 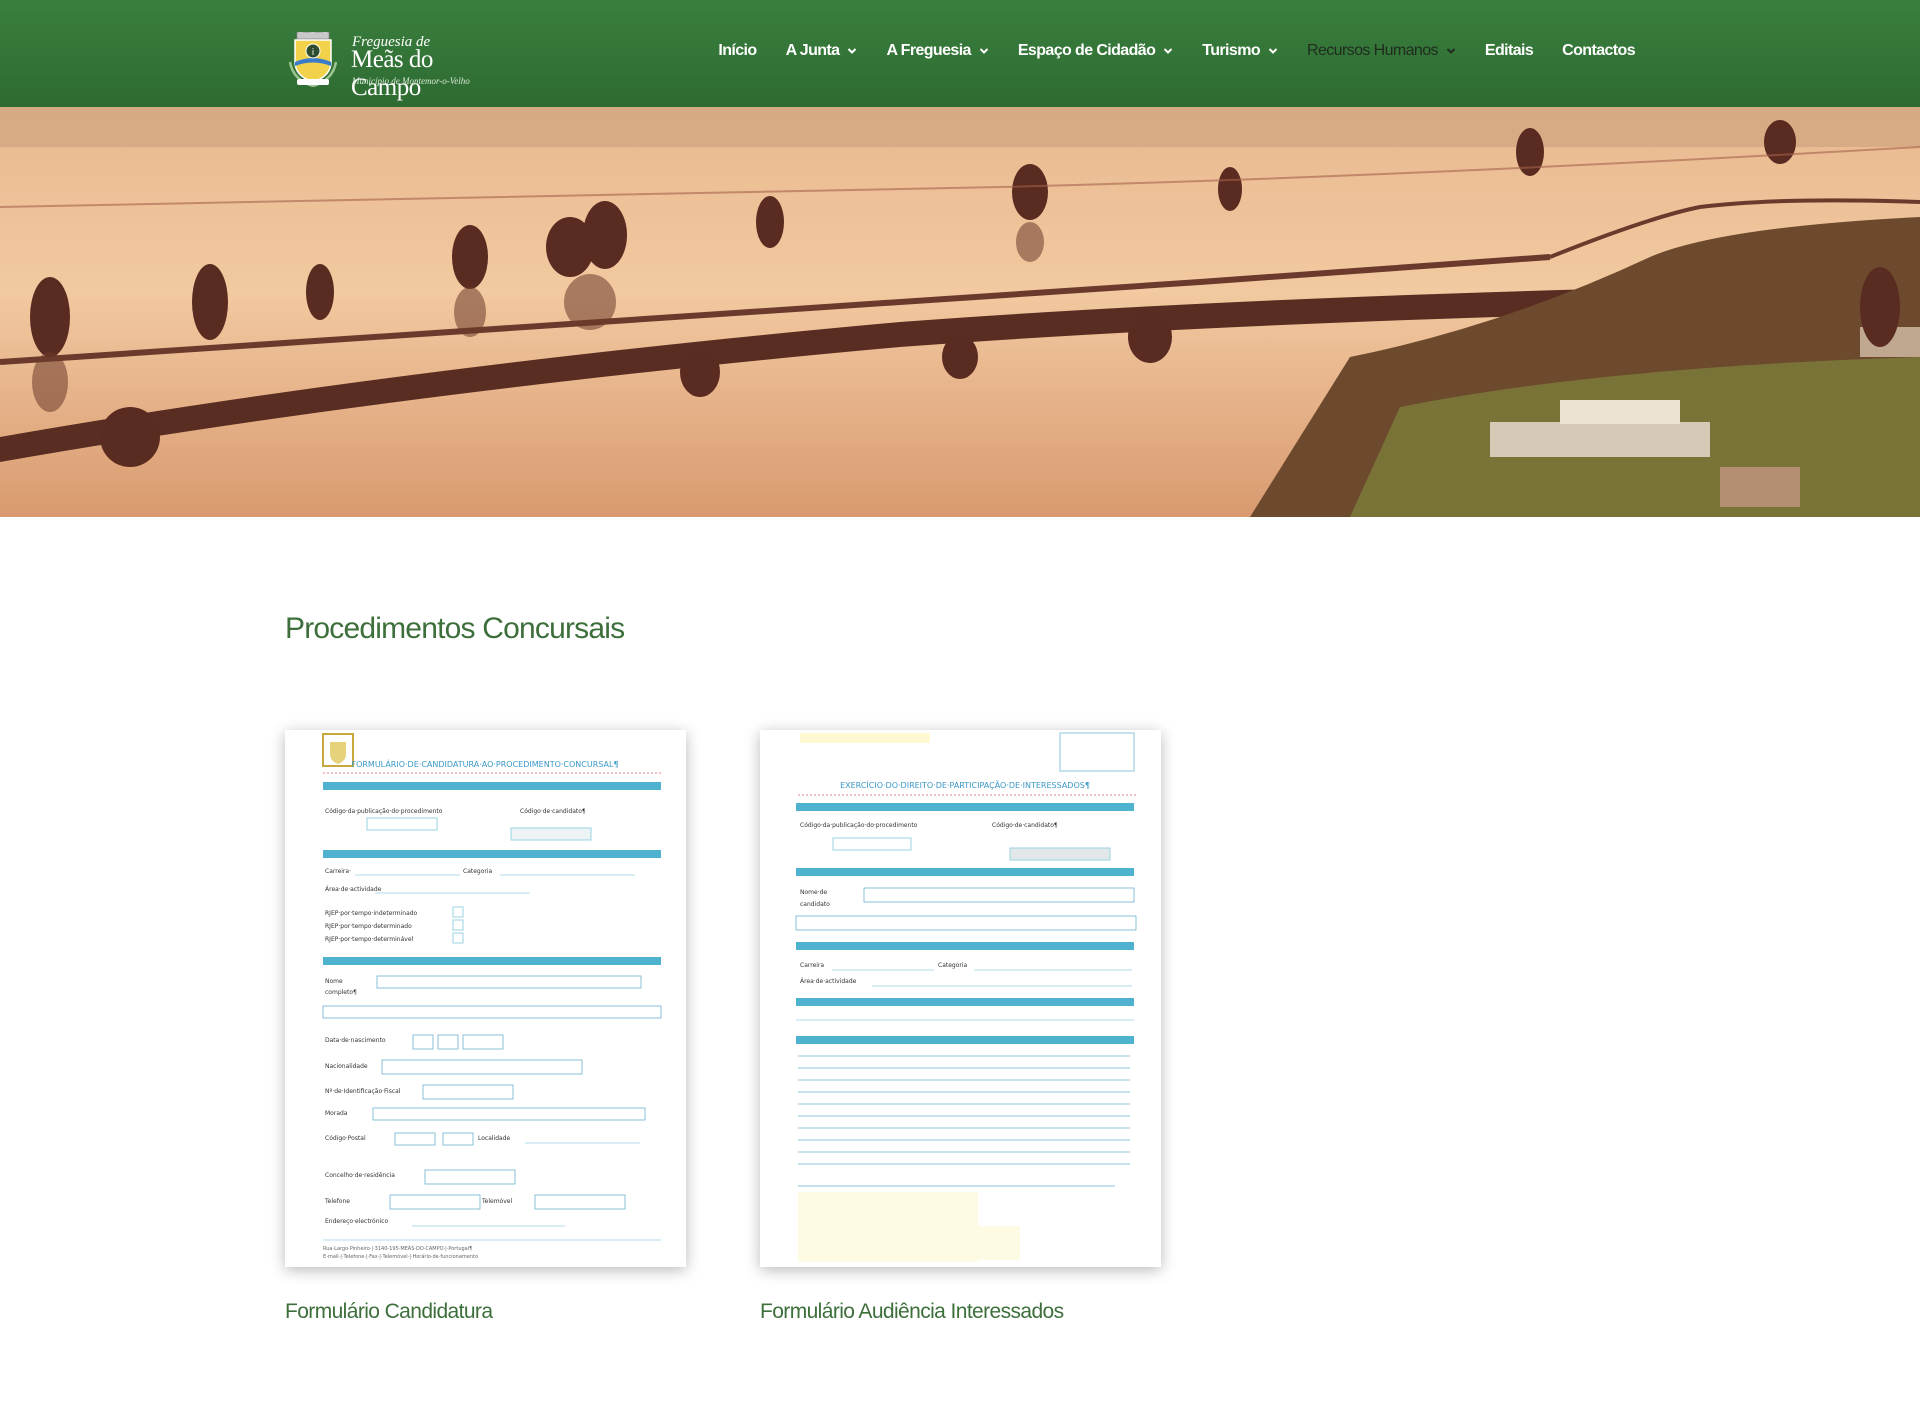 What do you see at coordinates (928, 50) in the screenshot?
I see `nav-label: A Freguesia` at bounding box center [928, 50].